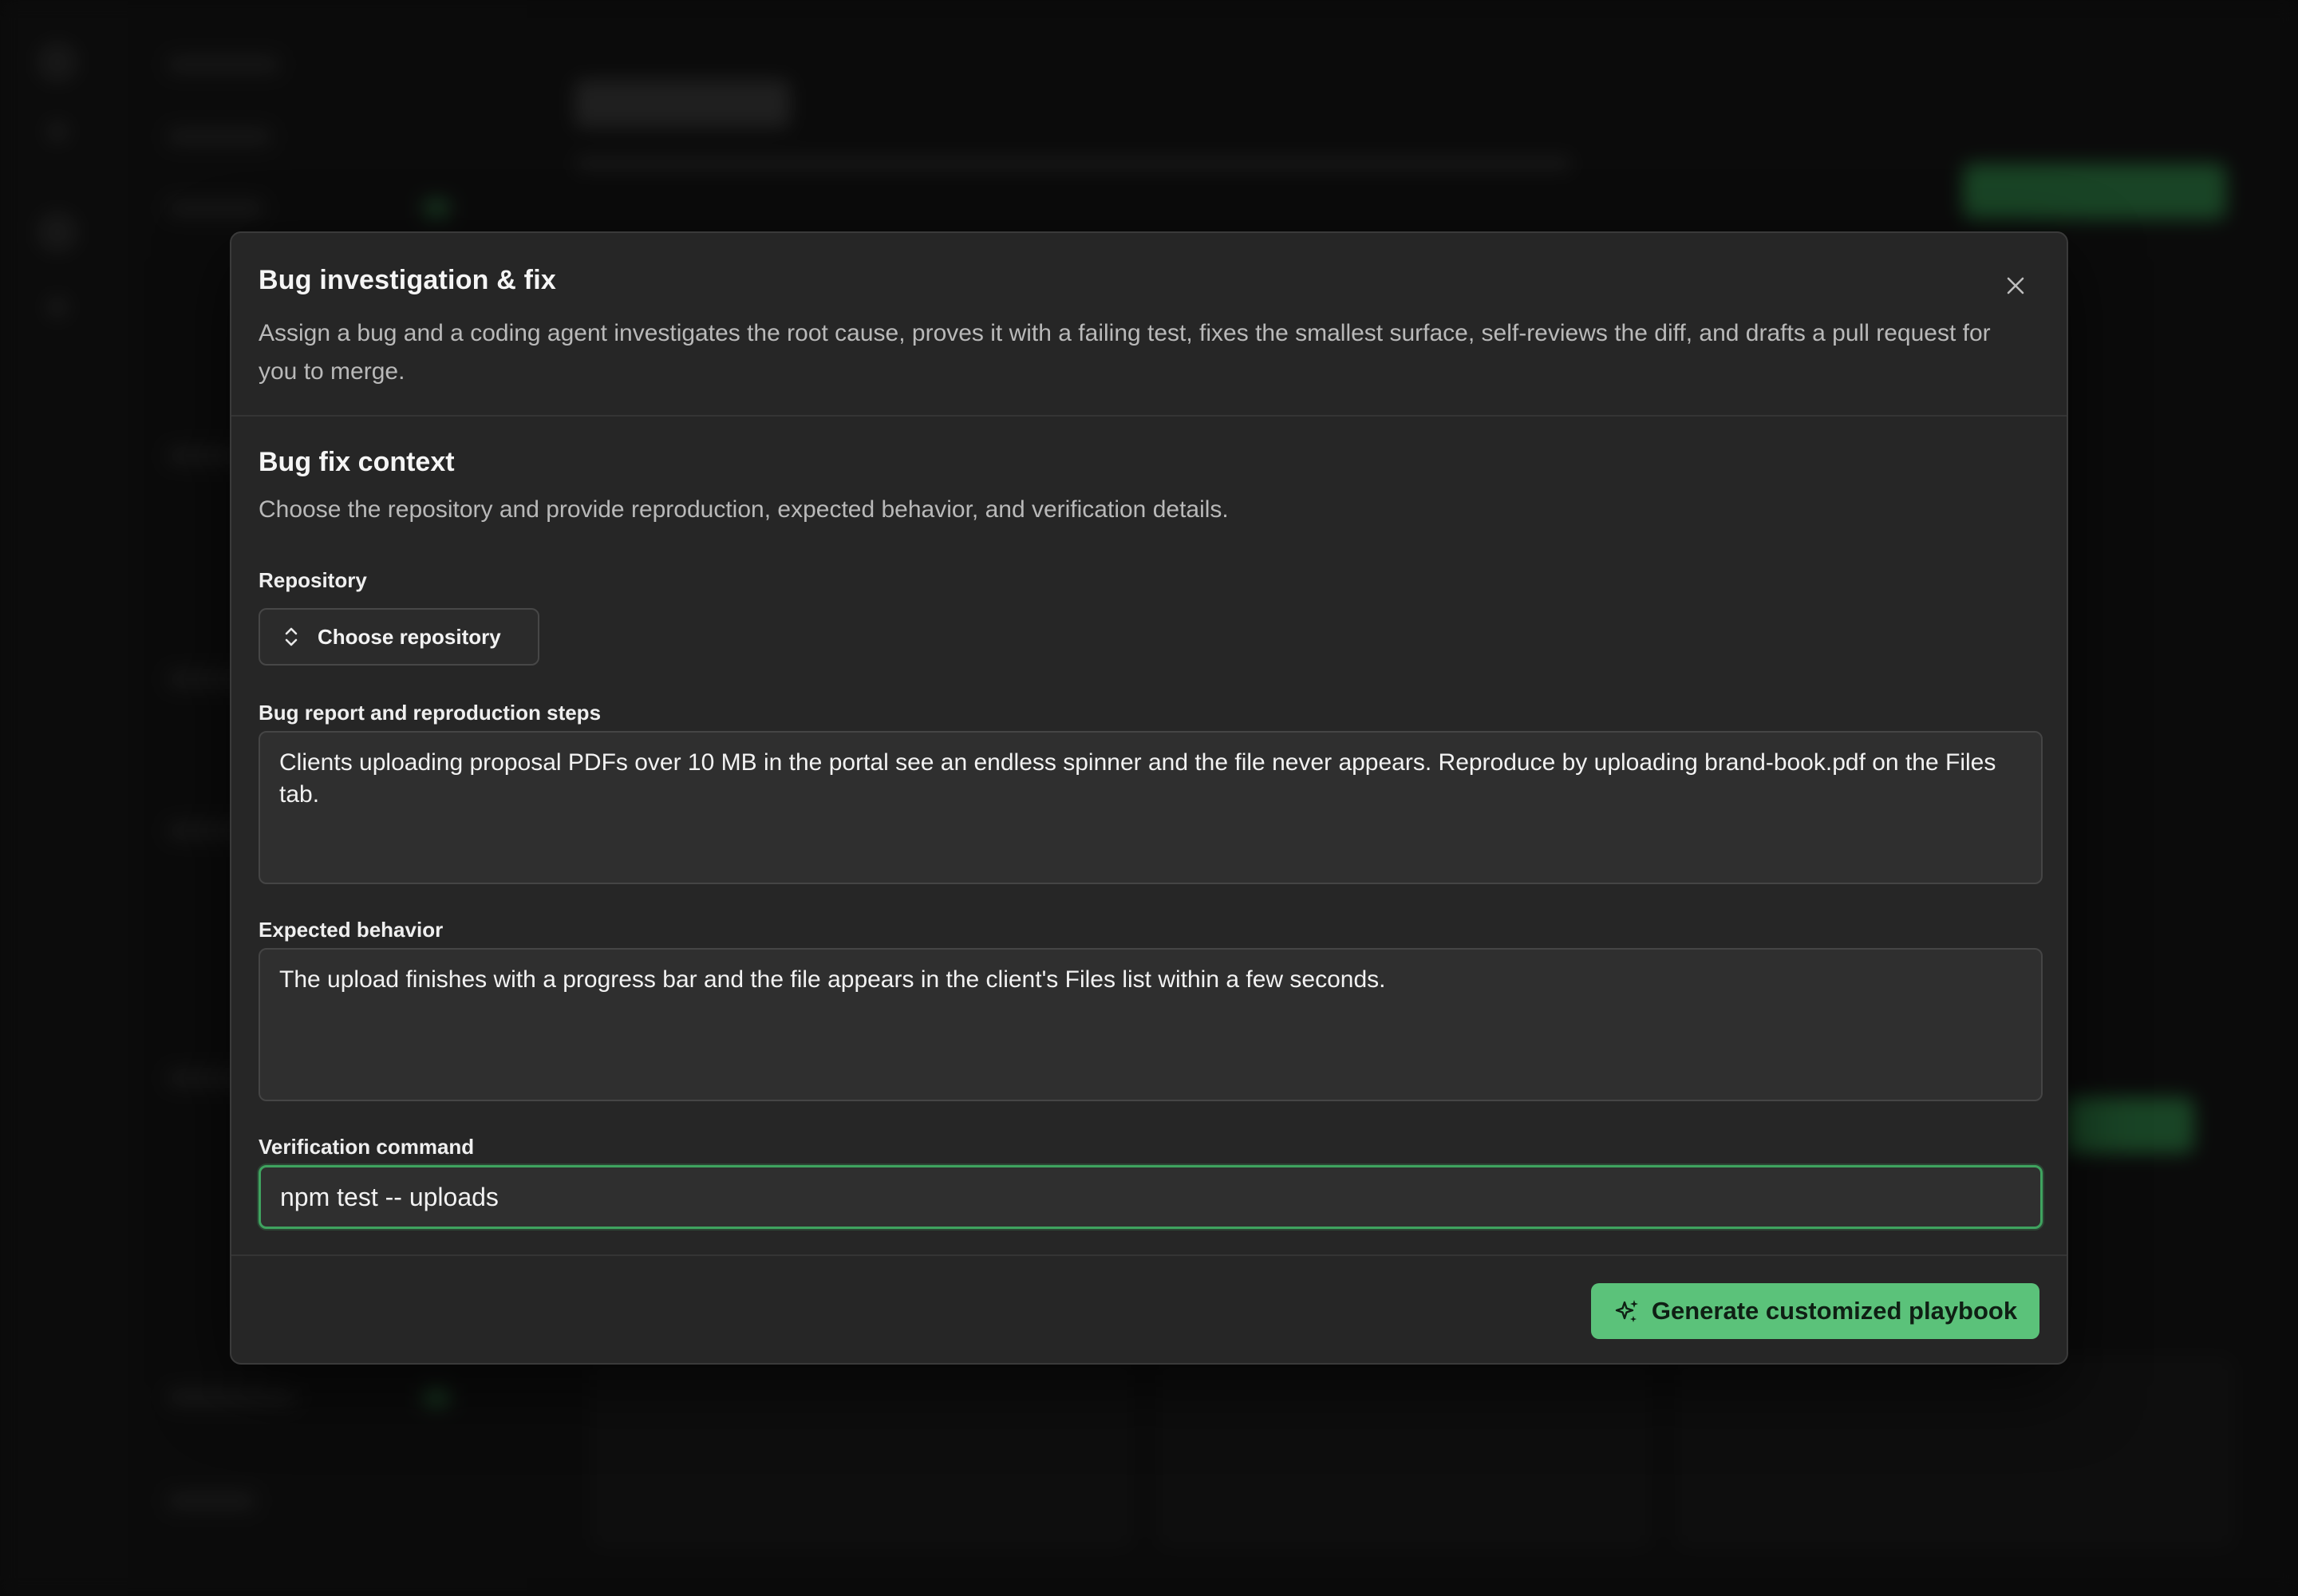 Image resolution: width=2298 pixels, height=1596 pixels. I want to click on close-icon, so click(2015, 285).